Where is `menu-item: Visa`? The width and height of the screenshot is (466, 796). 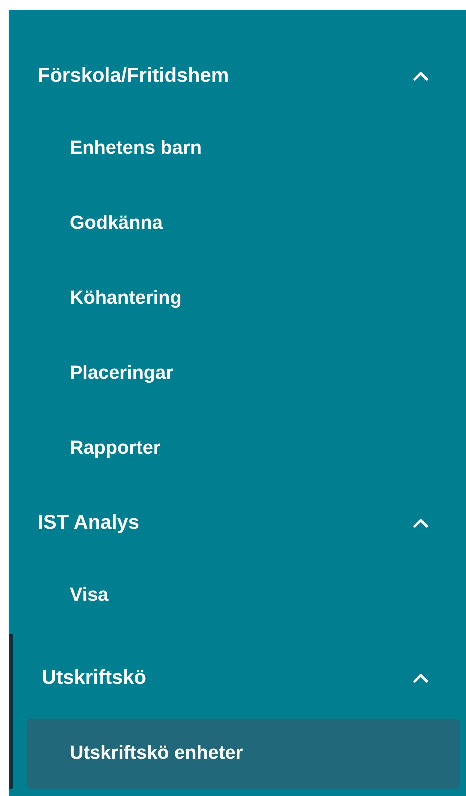
menu-item: Visa is located at coordinates (237, 596).